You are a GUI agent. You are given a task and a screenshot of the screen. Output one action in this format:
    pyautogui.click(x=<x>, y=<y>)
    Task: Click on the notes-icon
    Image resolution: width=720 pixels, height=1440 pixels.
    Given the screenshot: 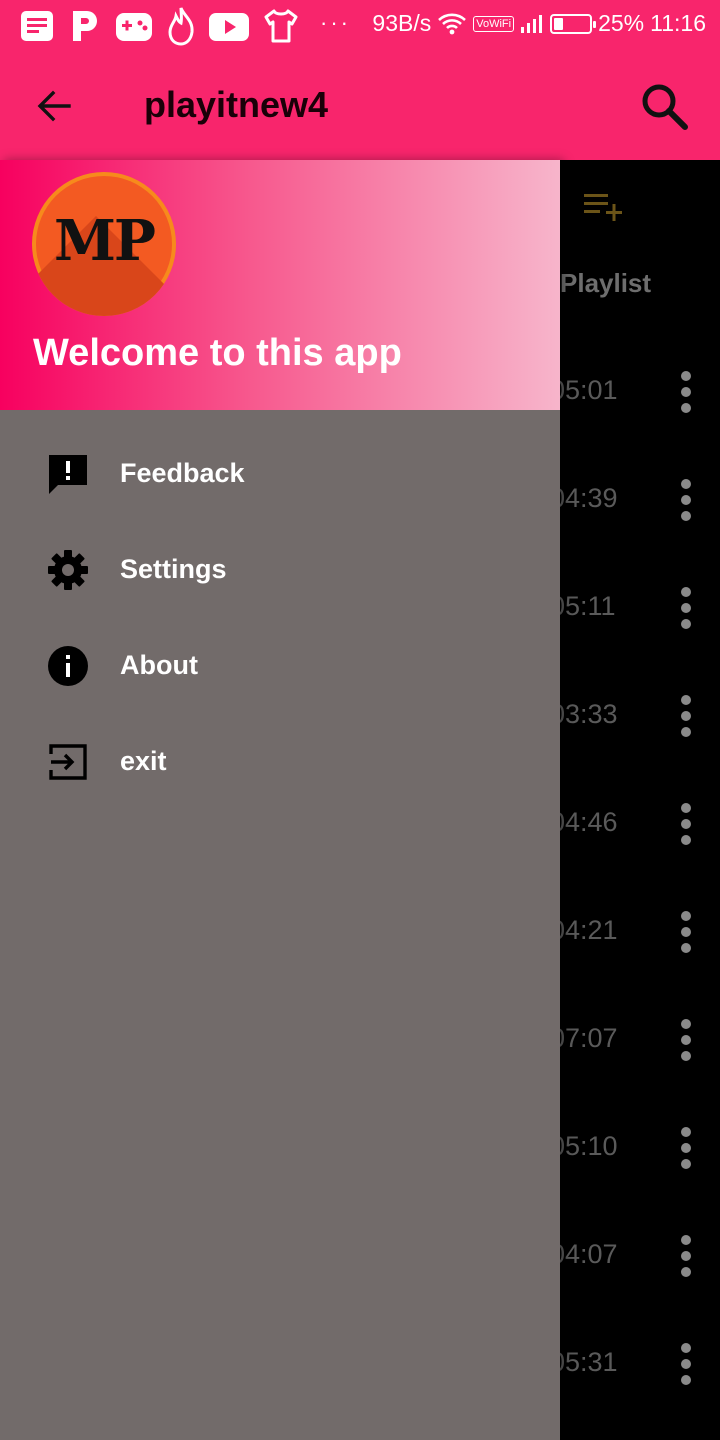 What is the action you would take?
    pyautogui.click(x=37, y=26)
    